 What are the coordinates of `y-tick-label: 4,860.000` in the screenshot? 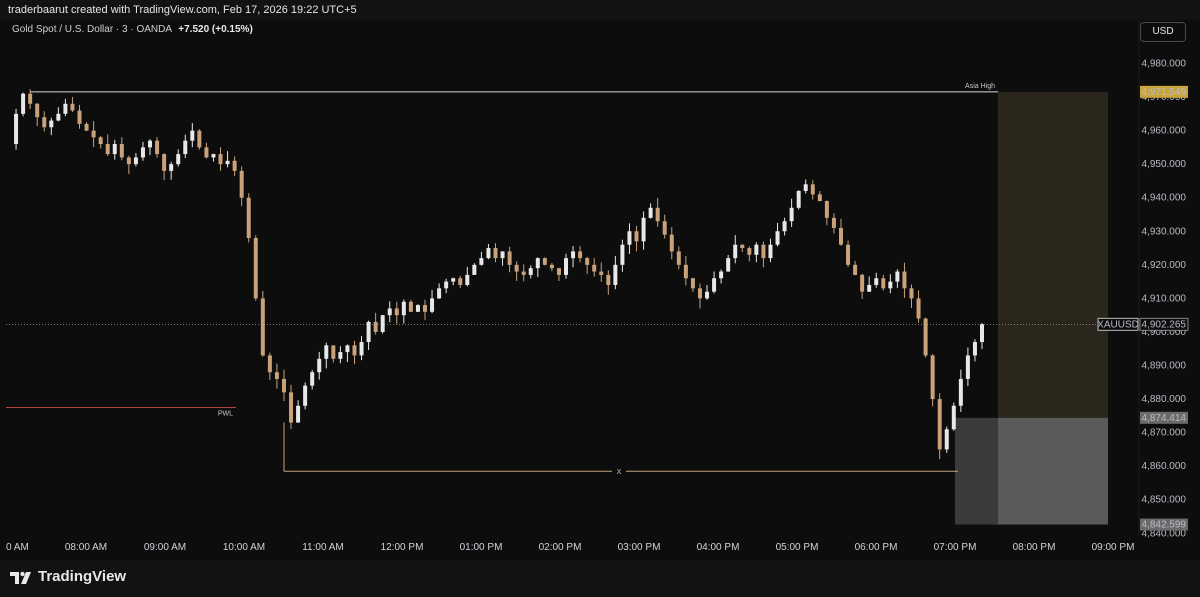 It's located at (1164, 466).